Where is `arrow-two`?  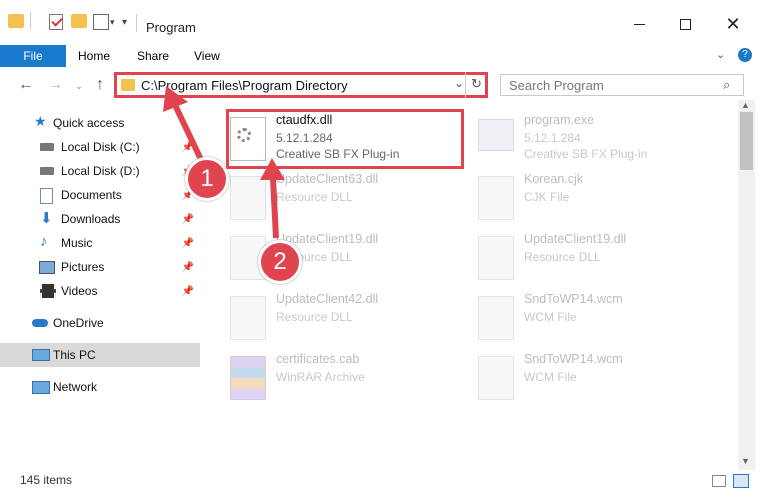
arrow-two is located at coordinates (272, 198).